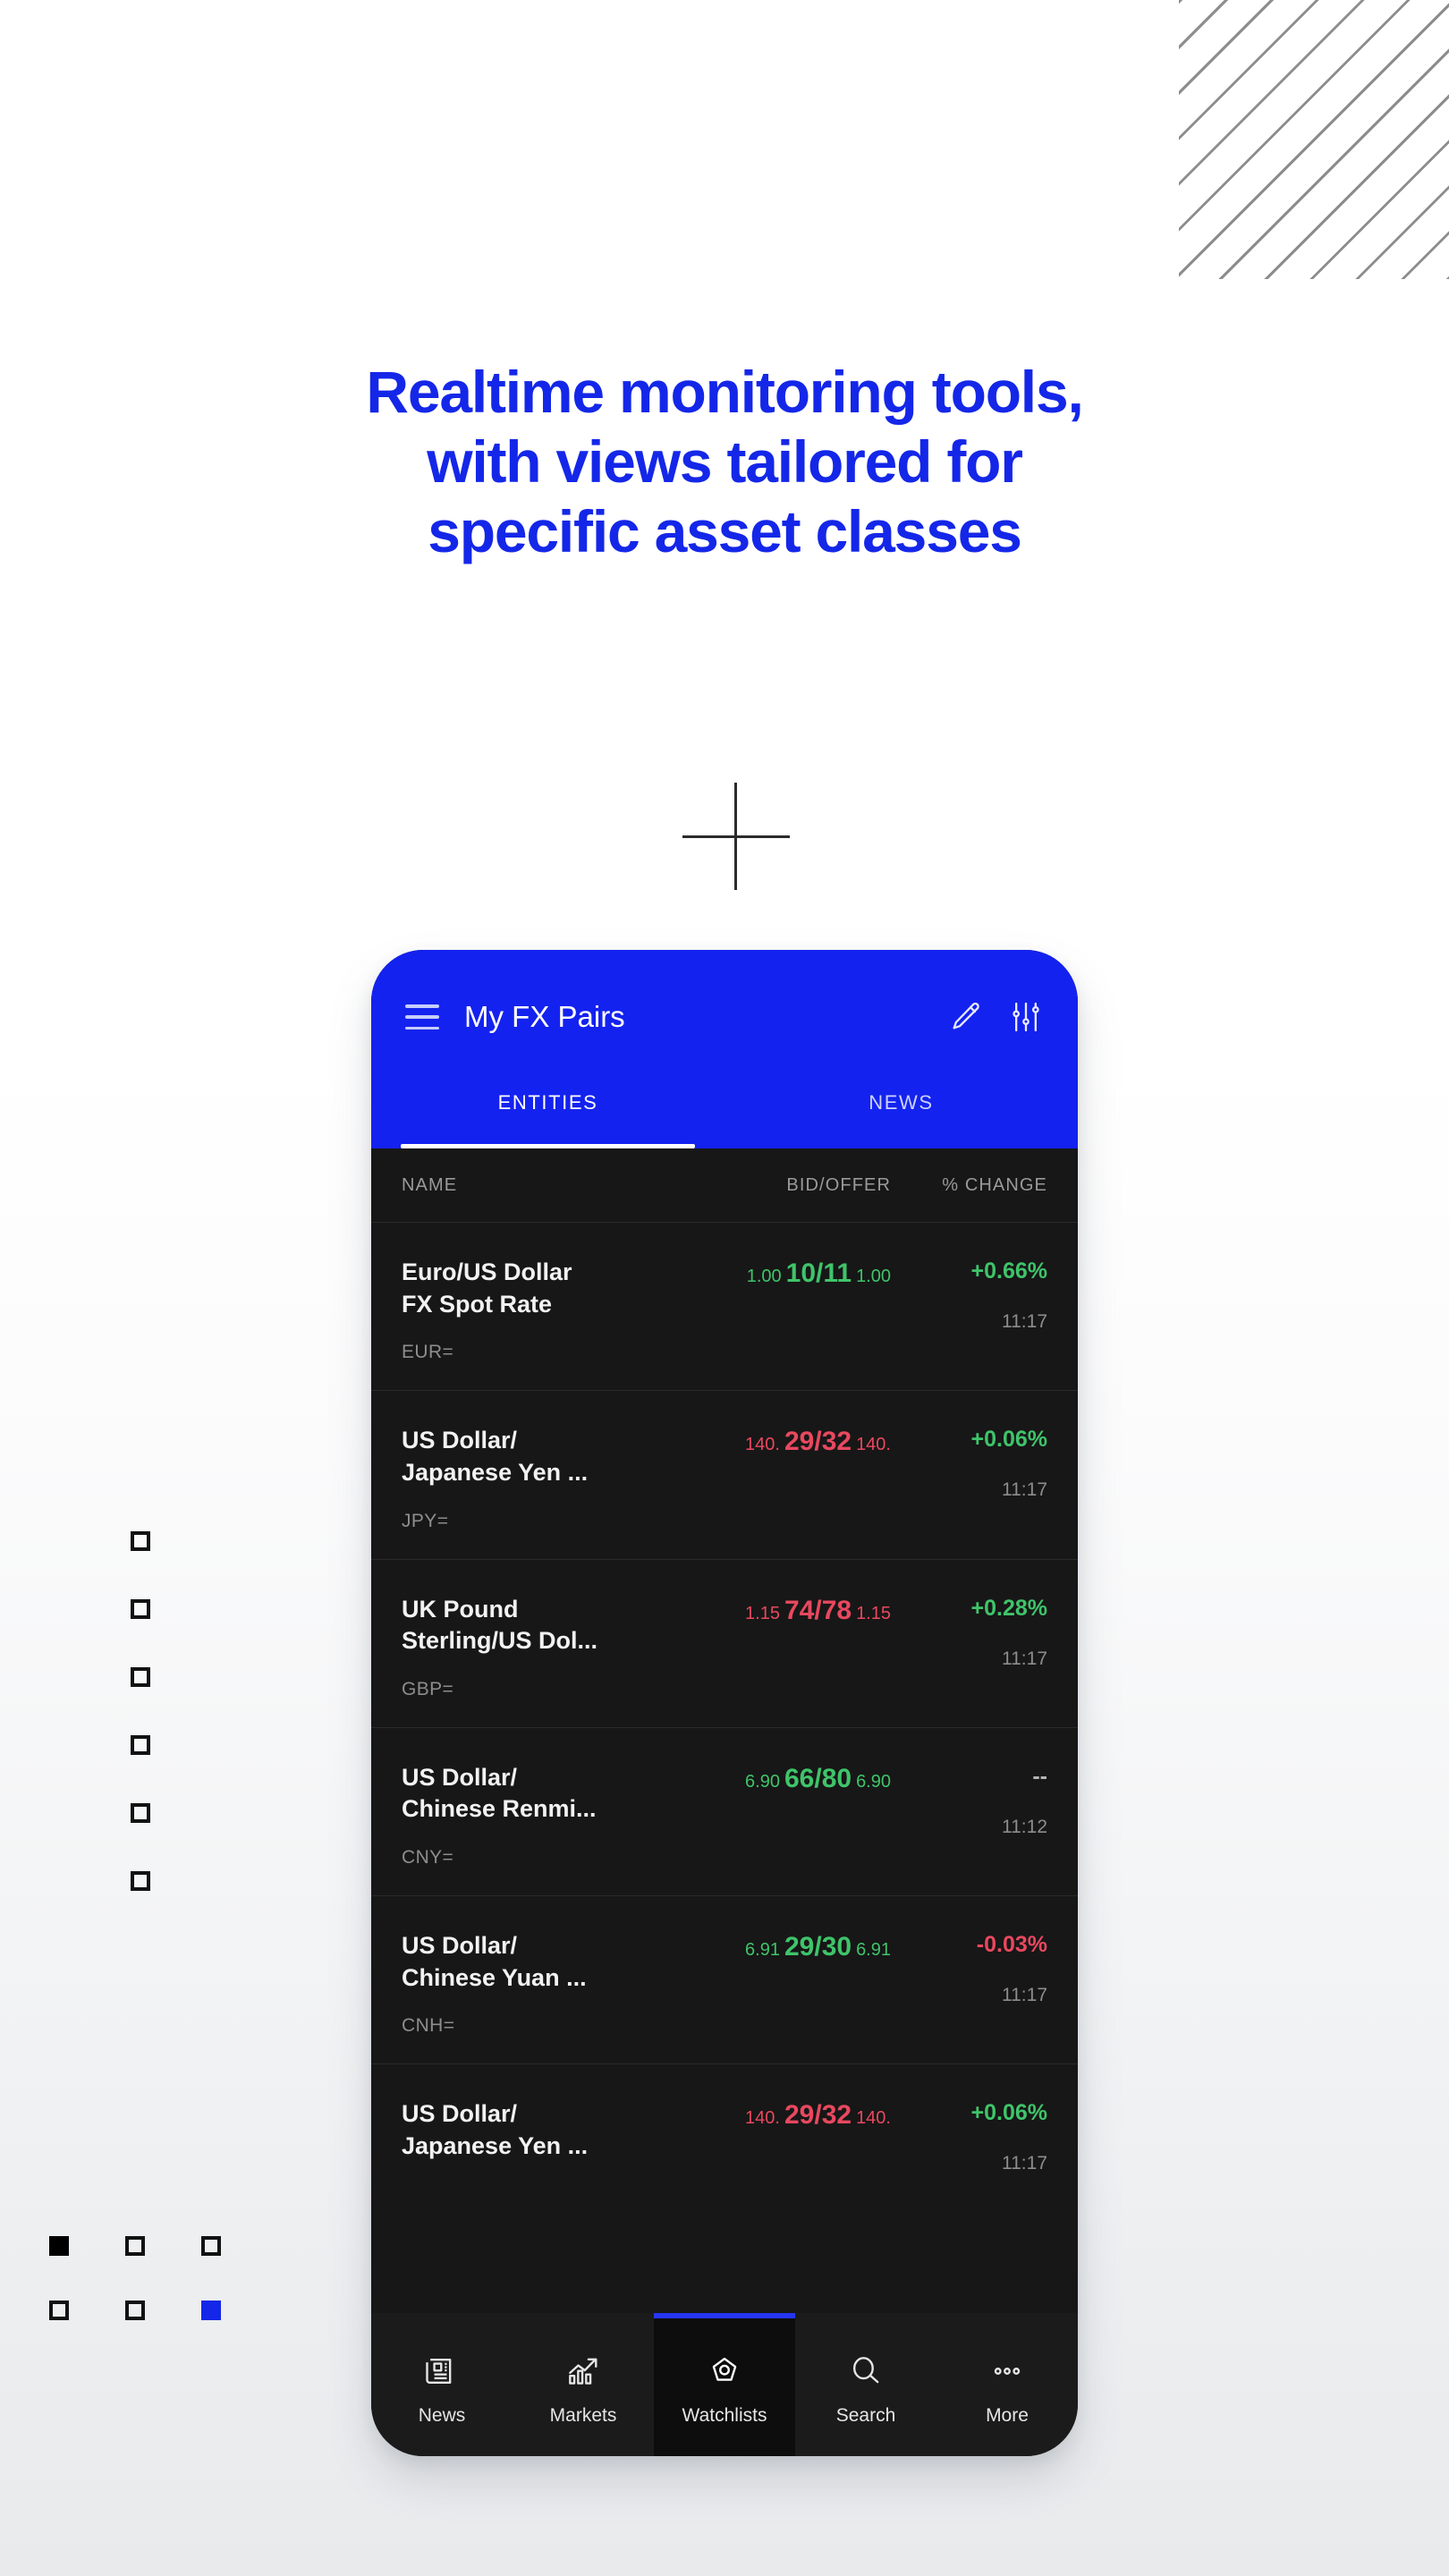  Describe the element at coordinates (838, 1184) in the screenshot. I see `column-header-bid-offer: BID/OFFER` at that location.